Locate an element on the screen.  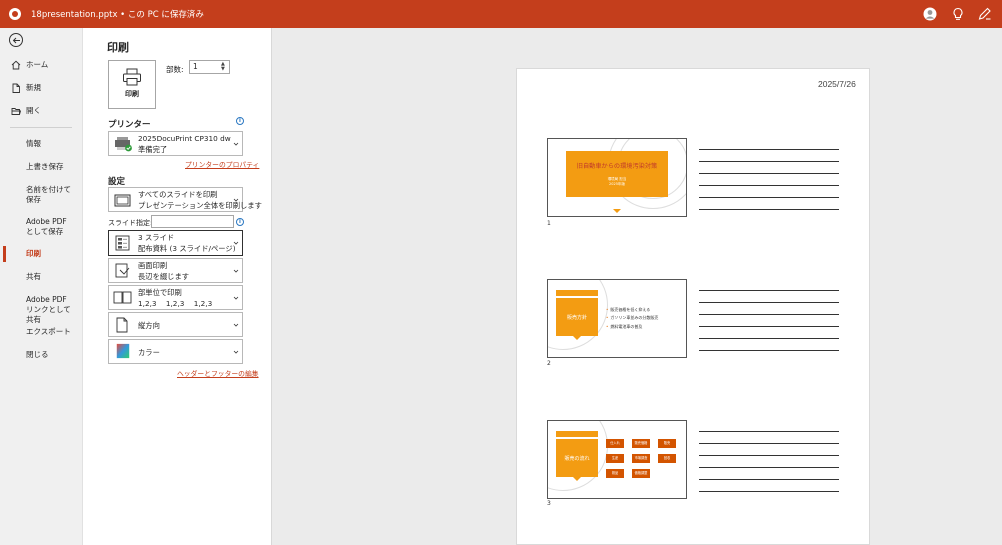
copies-label: 部数: is located at coordinates (175, 69).